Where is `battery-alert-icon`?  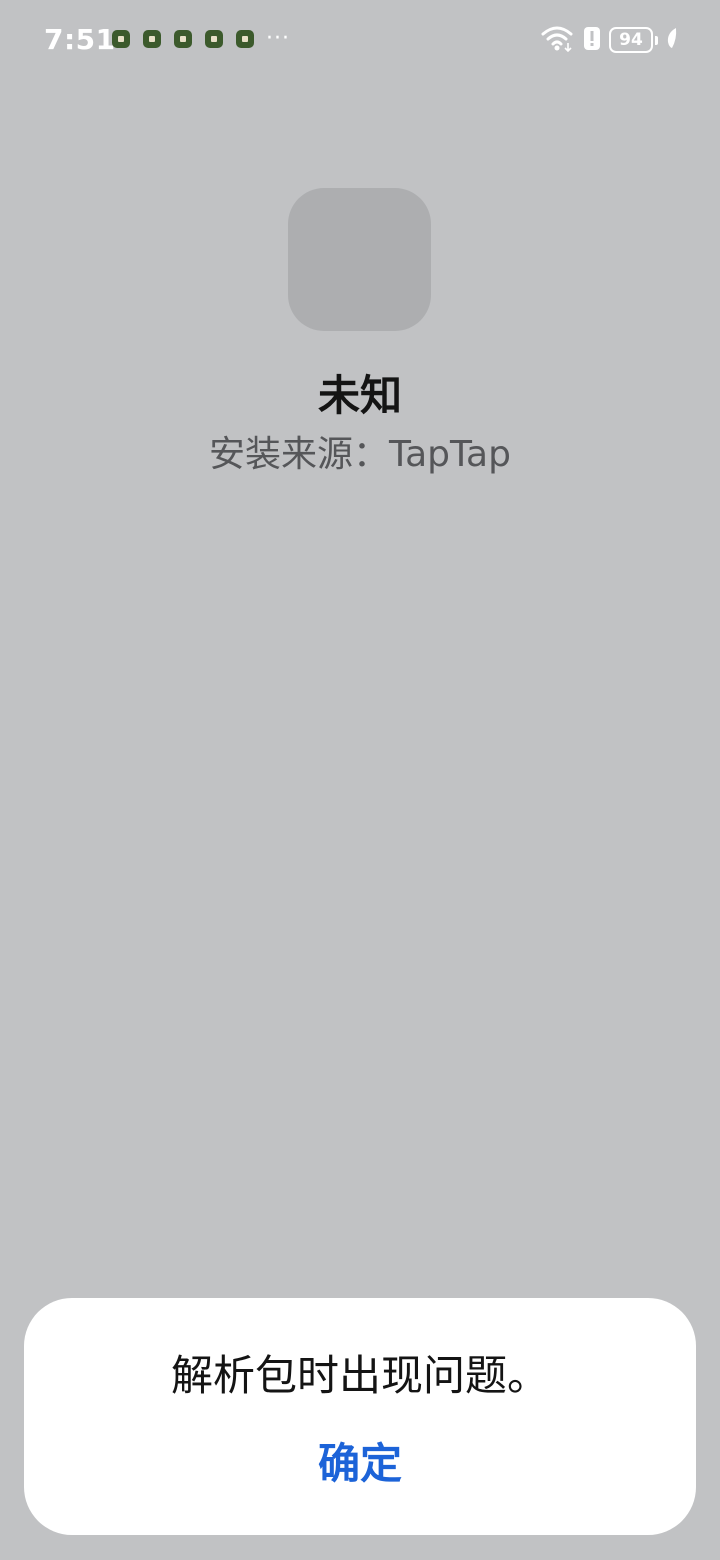
battery-alert-icon is located at coordinates (592, 40).